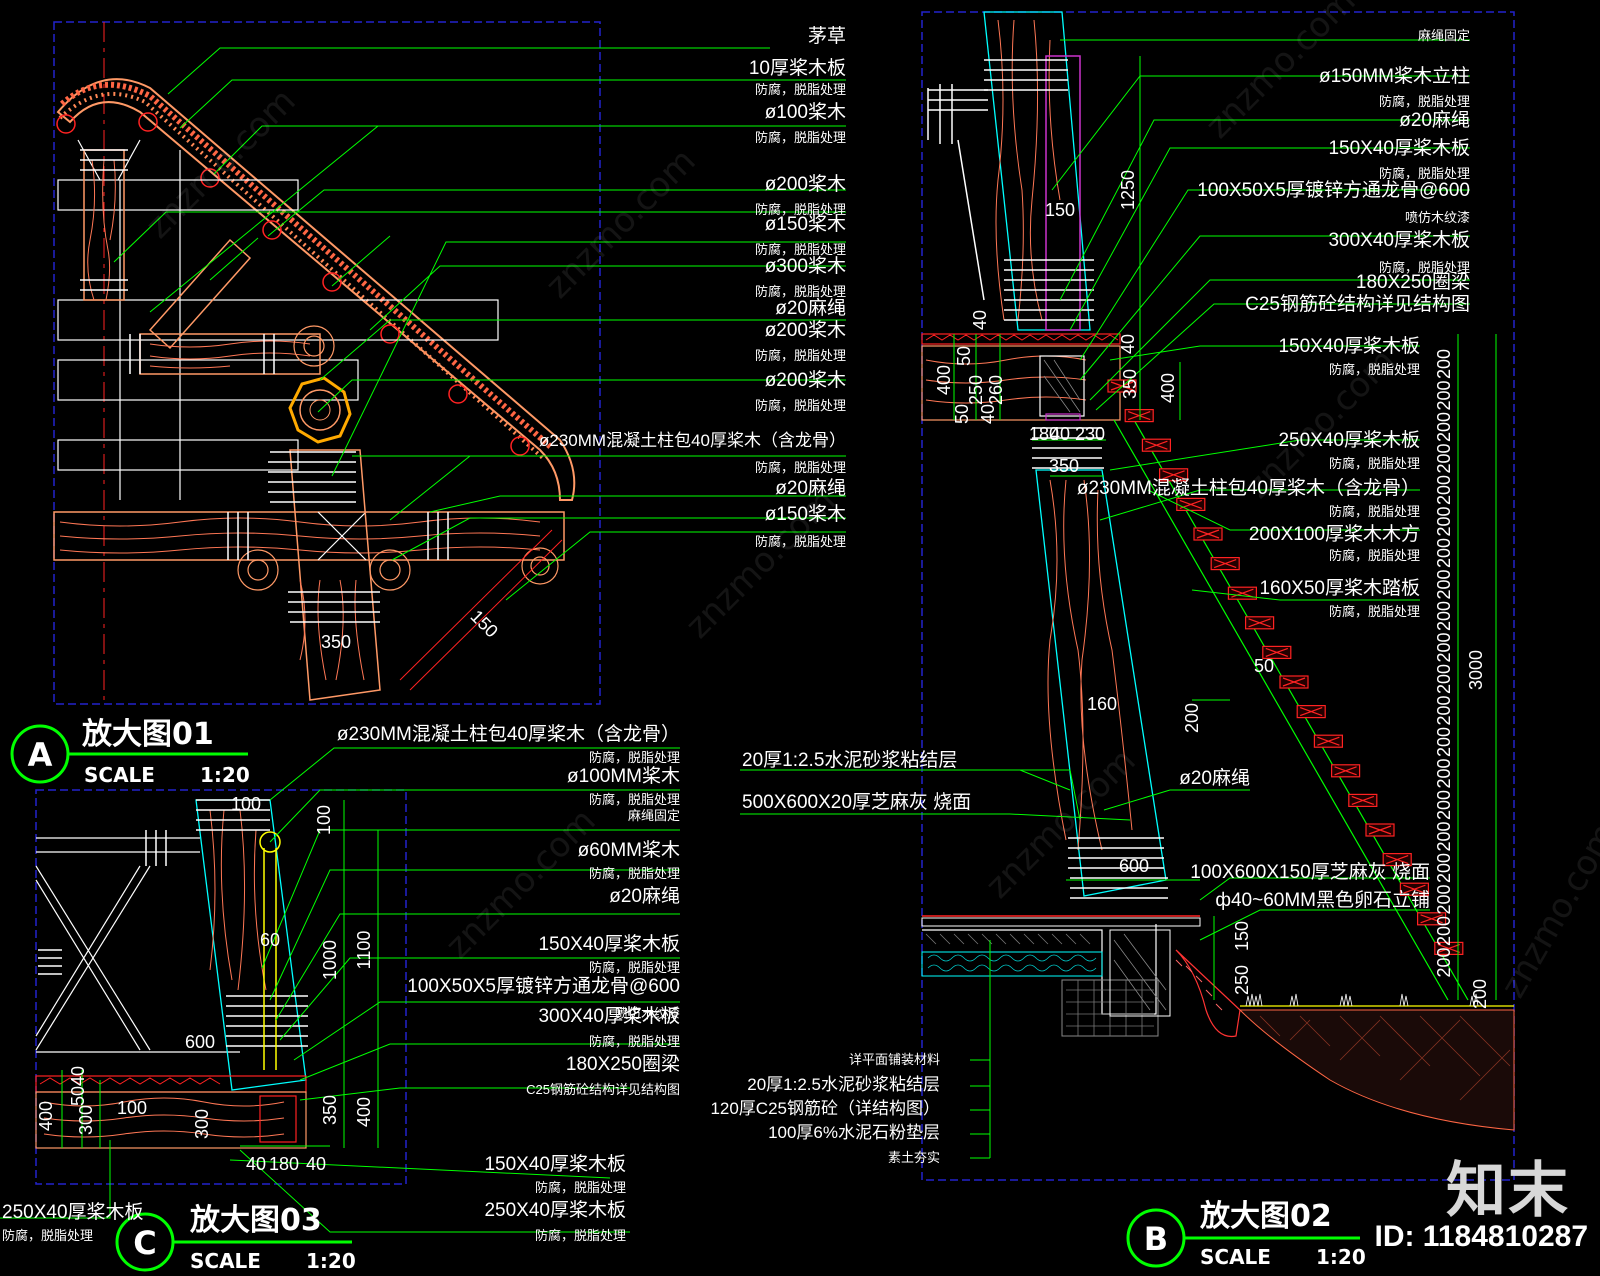 Image resolution: width=1600 pixels, height=1276 pixels. What do you see at coordinates (1334, 534) in the screenshot?
I see `detail-b-label: 200X100厚桨木木方` at bounding box center [1334, 534].